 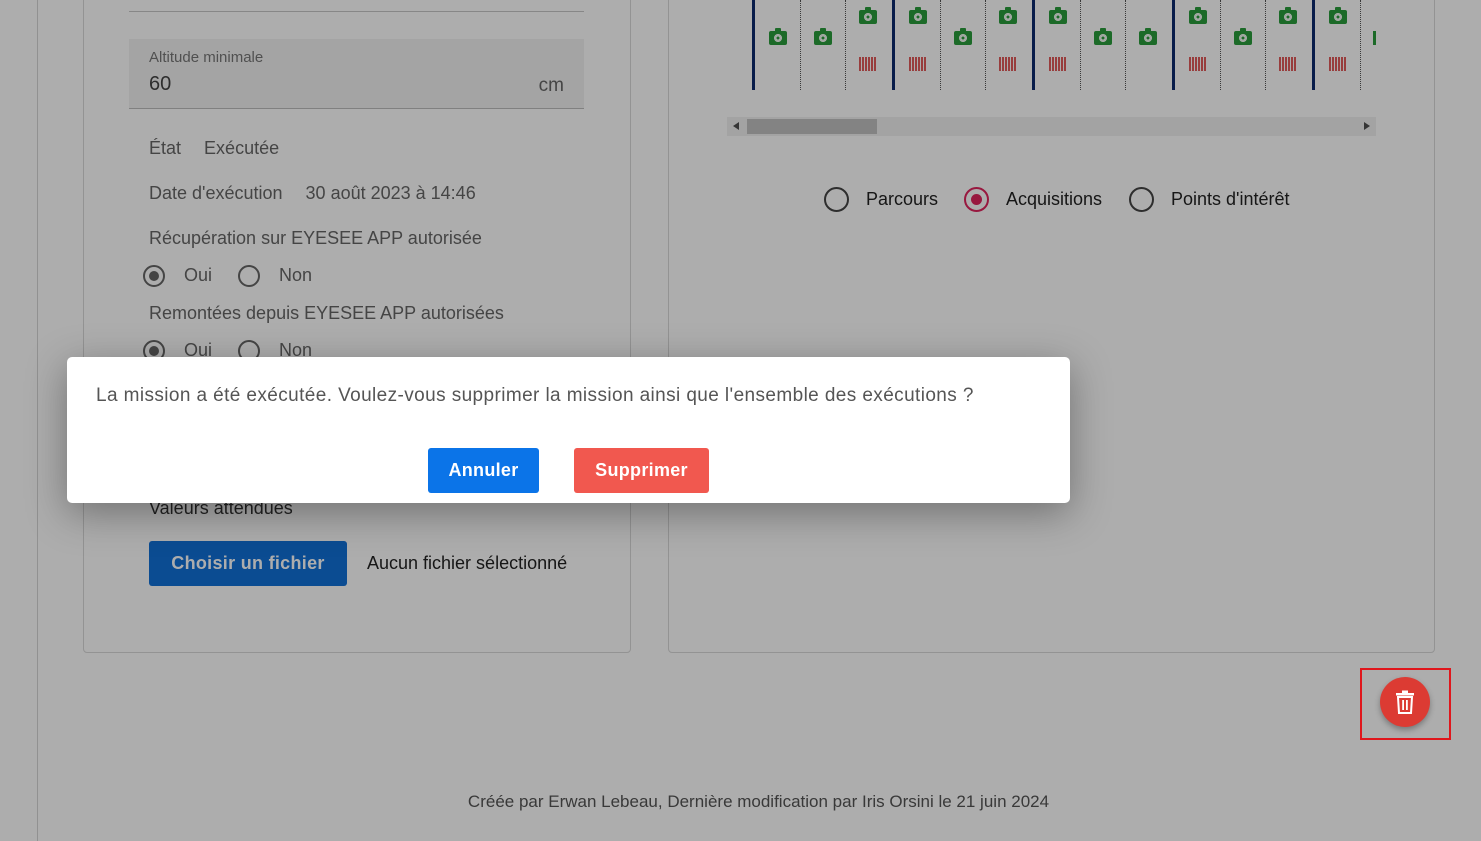 What do you see at coordinates (1405, 704) in the screenshot?
I see `fab-highlight-box` at bounding box center [1405, 704].